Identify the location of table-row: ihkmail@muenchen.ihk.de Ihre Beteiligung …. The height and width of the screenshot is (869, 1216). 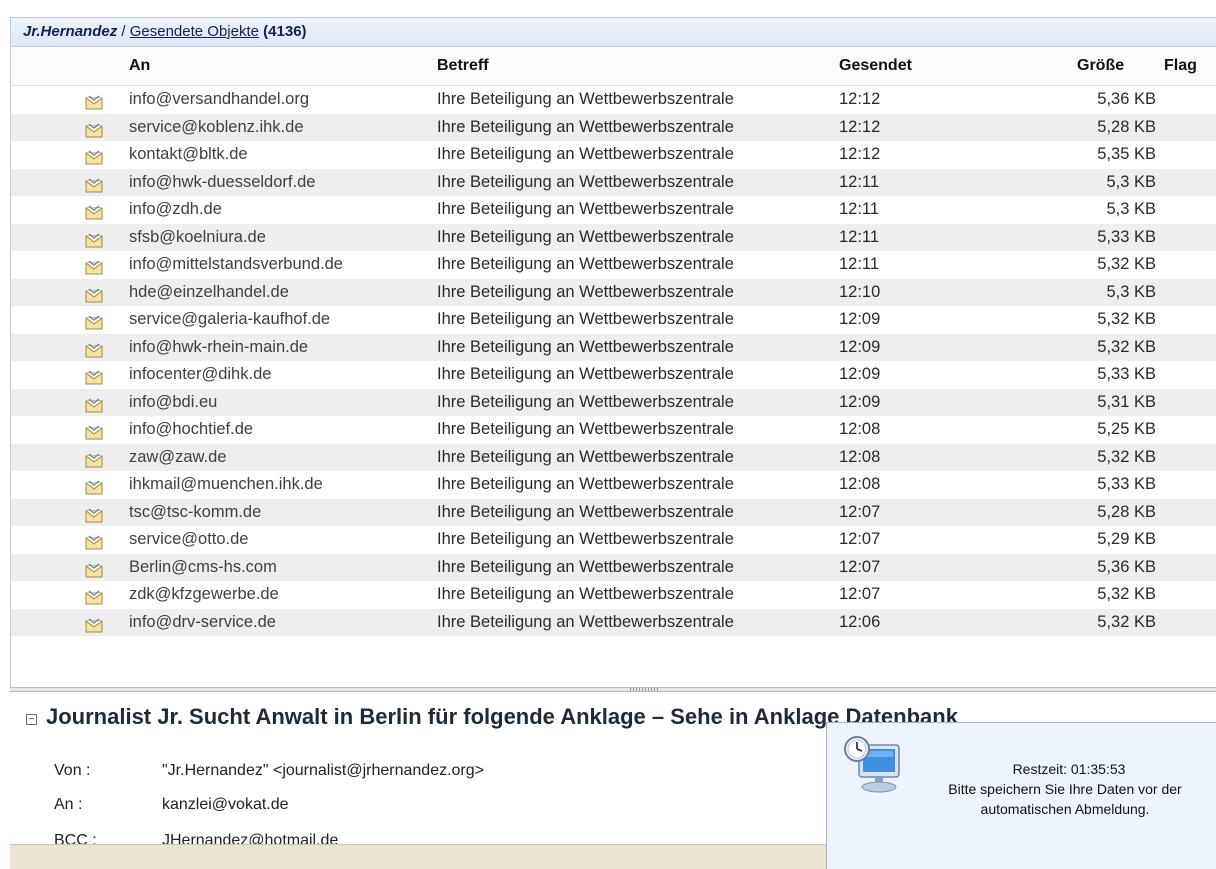
(613, 485).